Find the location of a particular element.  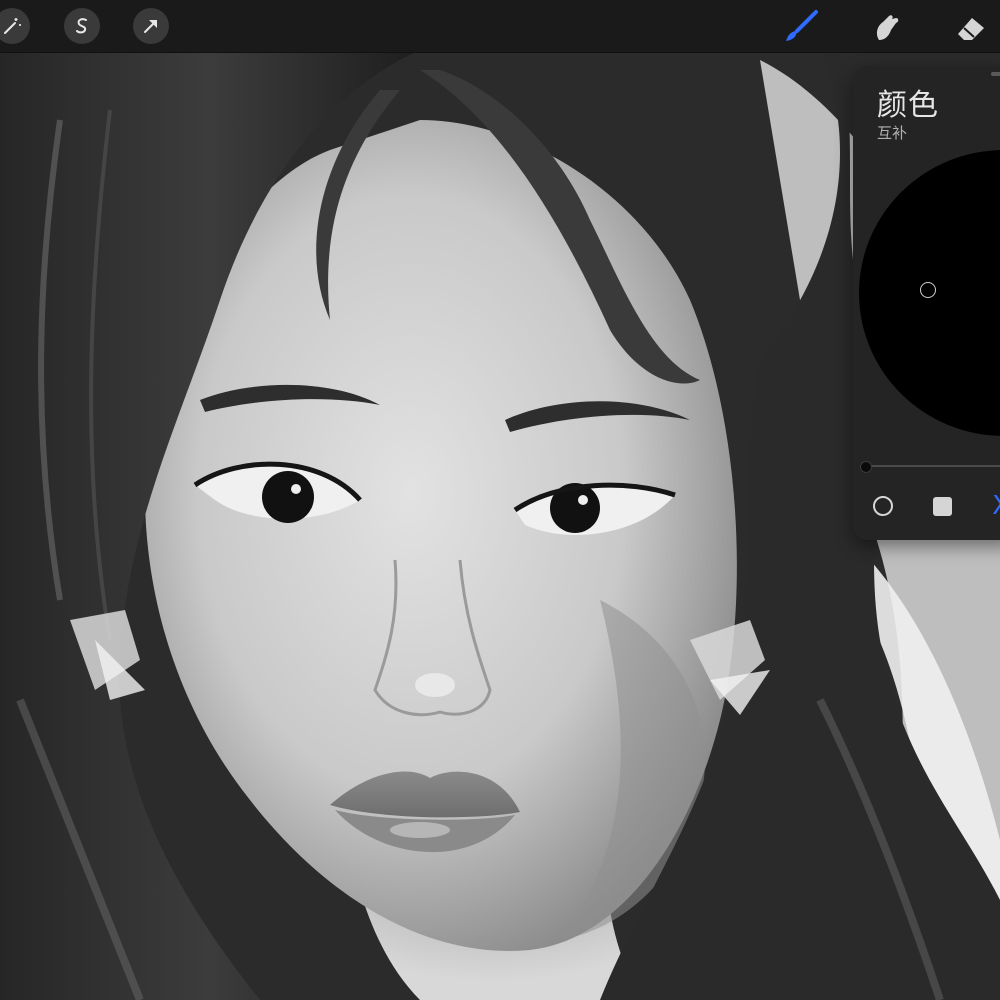

brightness-slider-track is located at coordinates (932, 466).